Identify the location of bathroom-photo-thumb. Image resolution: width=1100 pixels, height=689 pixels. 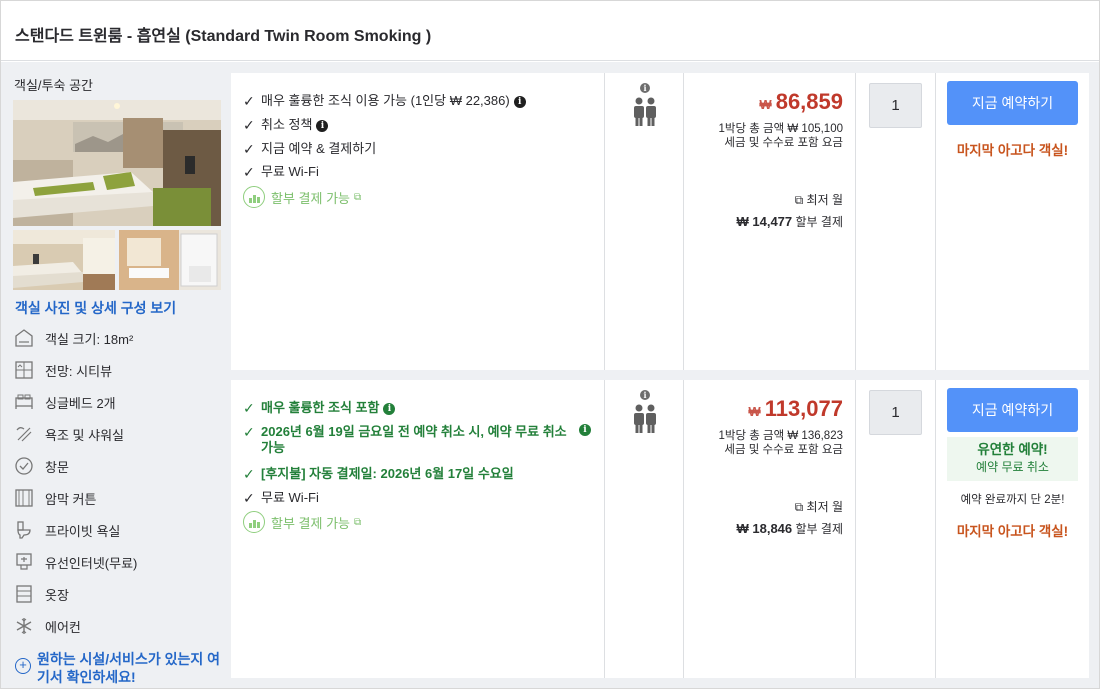
(170, 260).